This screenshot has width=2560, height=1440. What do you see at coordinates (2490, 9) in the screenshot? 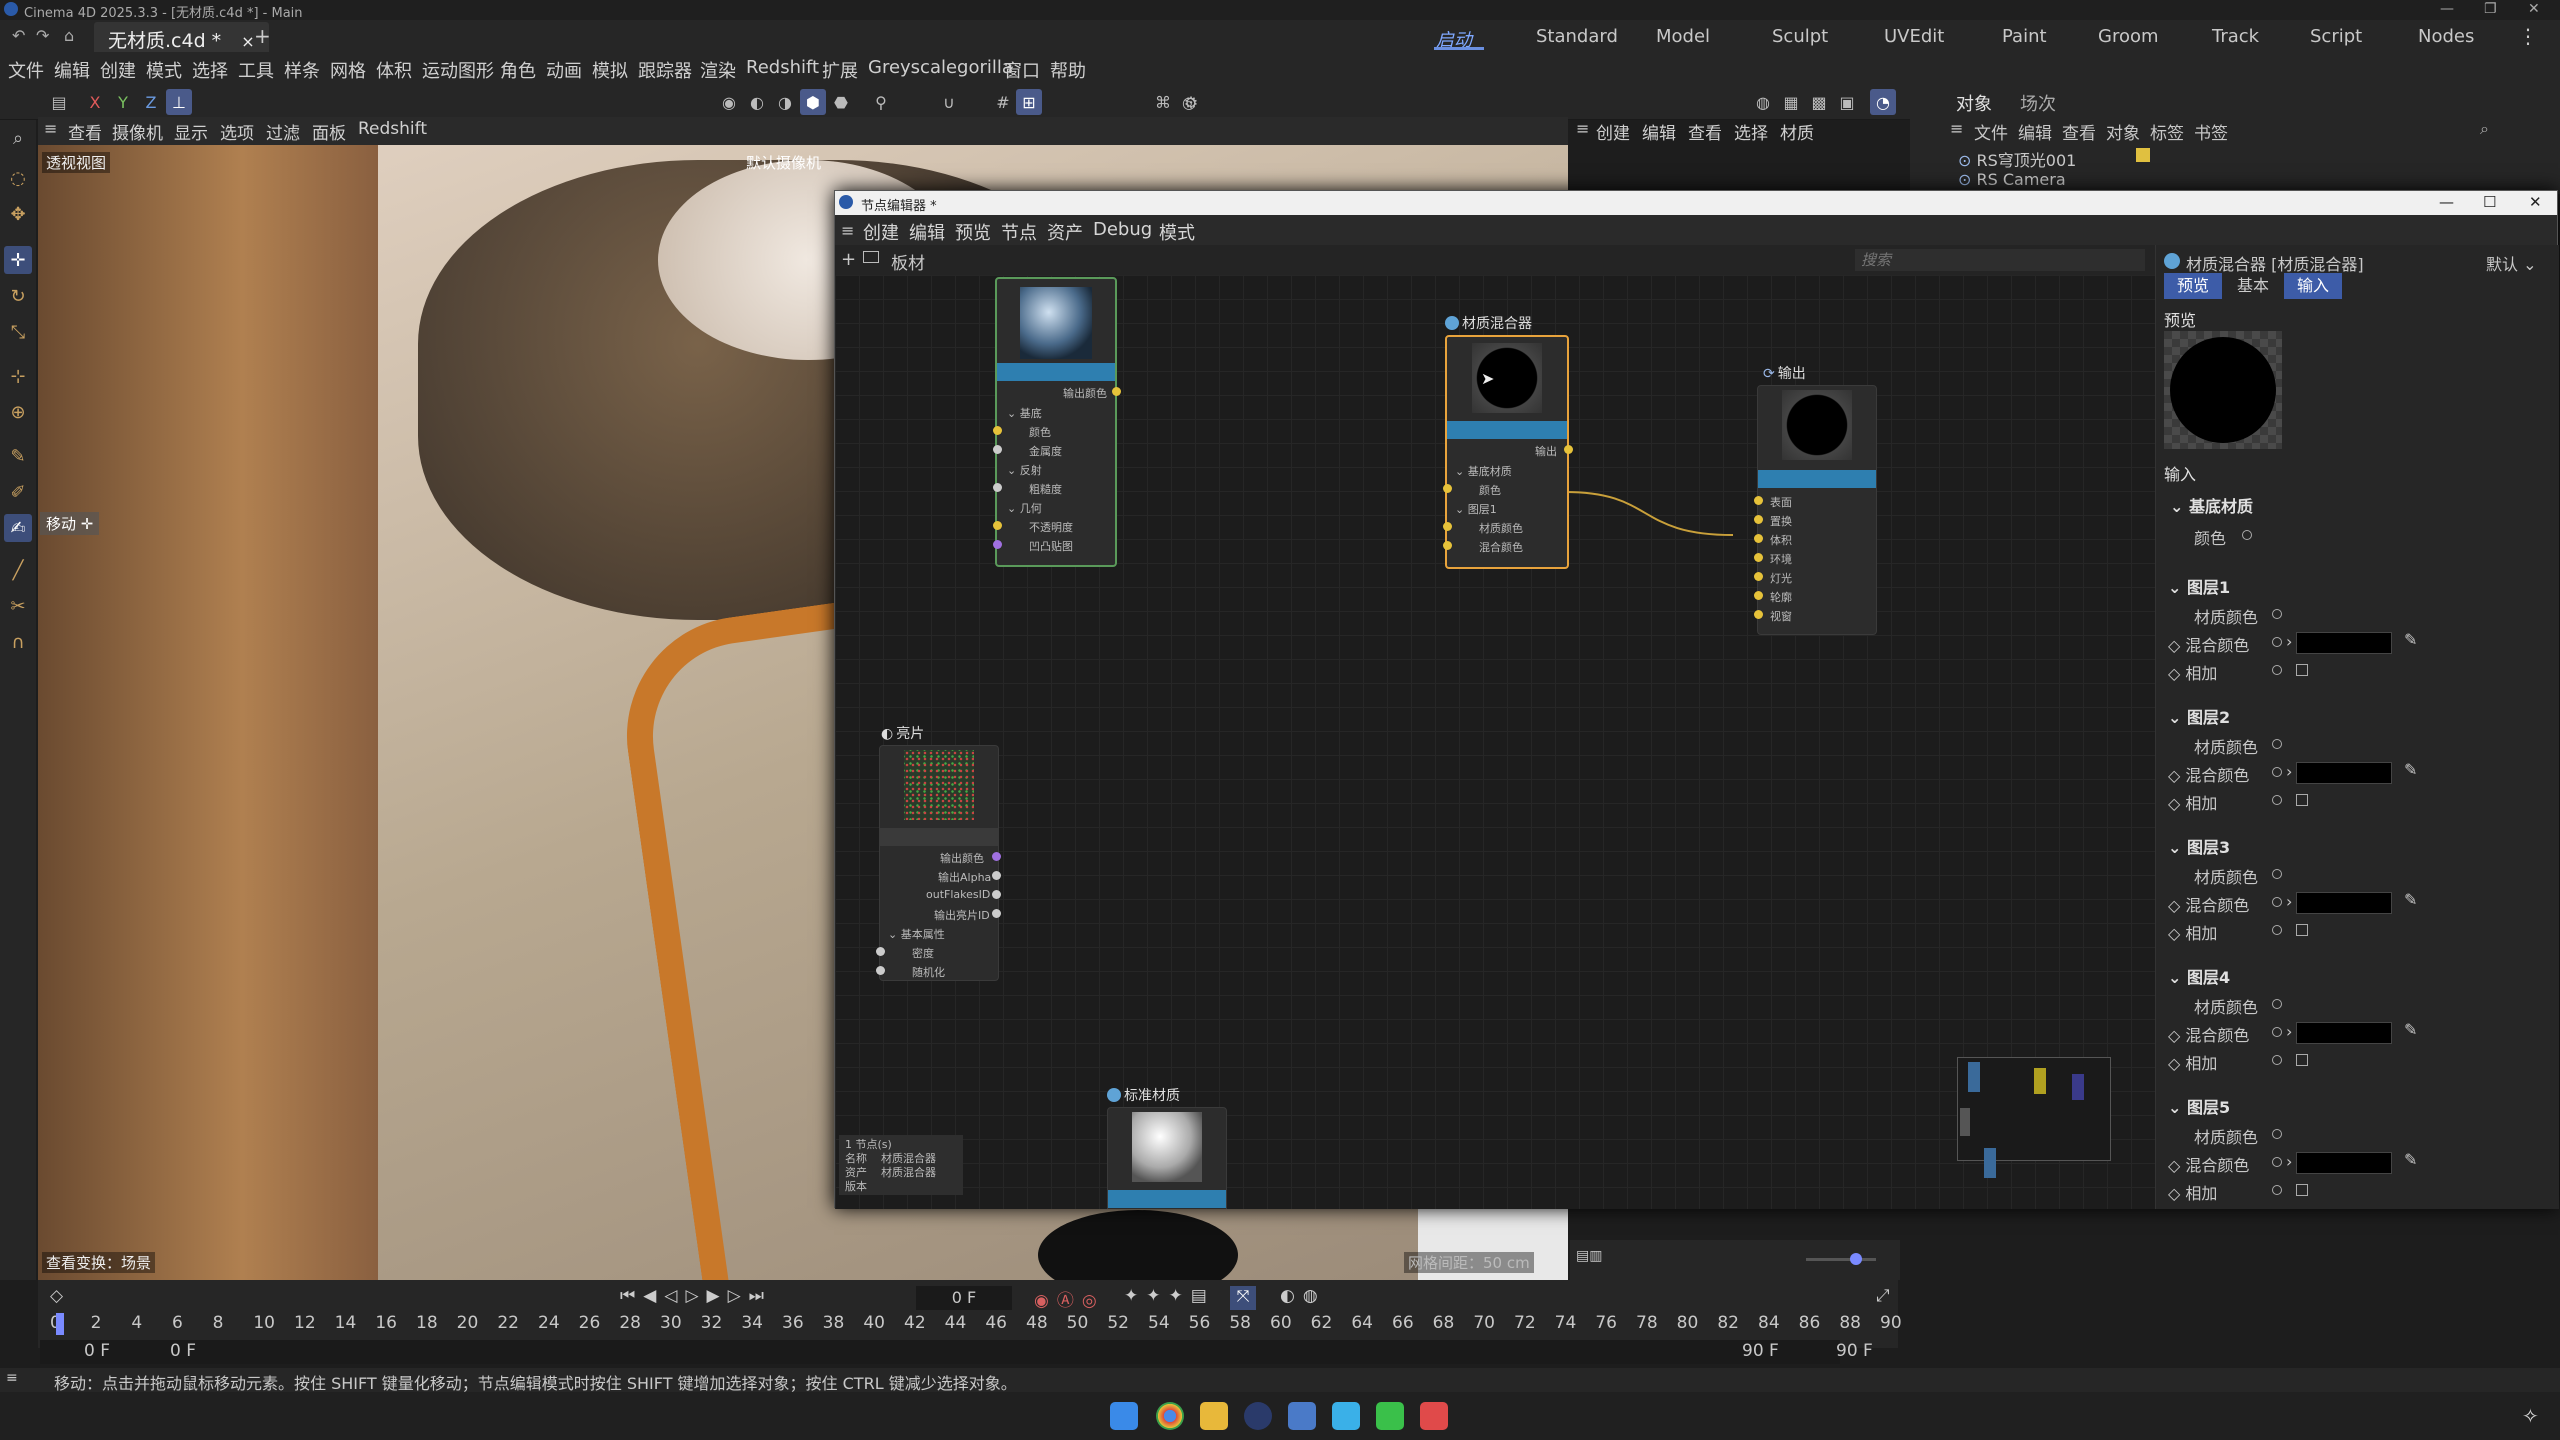
I see `restore-icon: ❐` at bounding box center [2490, 9].